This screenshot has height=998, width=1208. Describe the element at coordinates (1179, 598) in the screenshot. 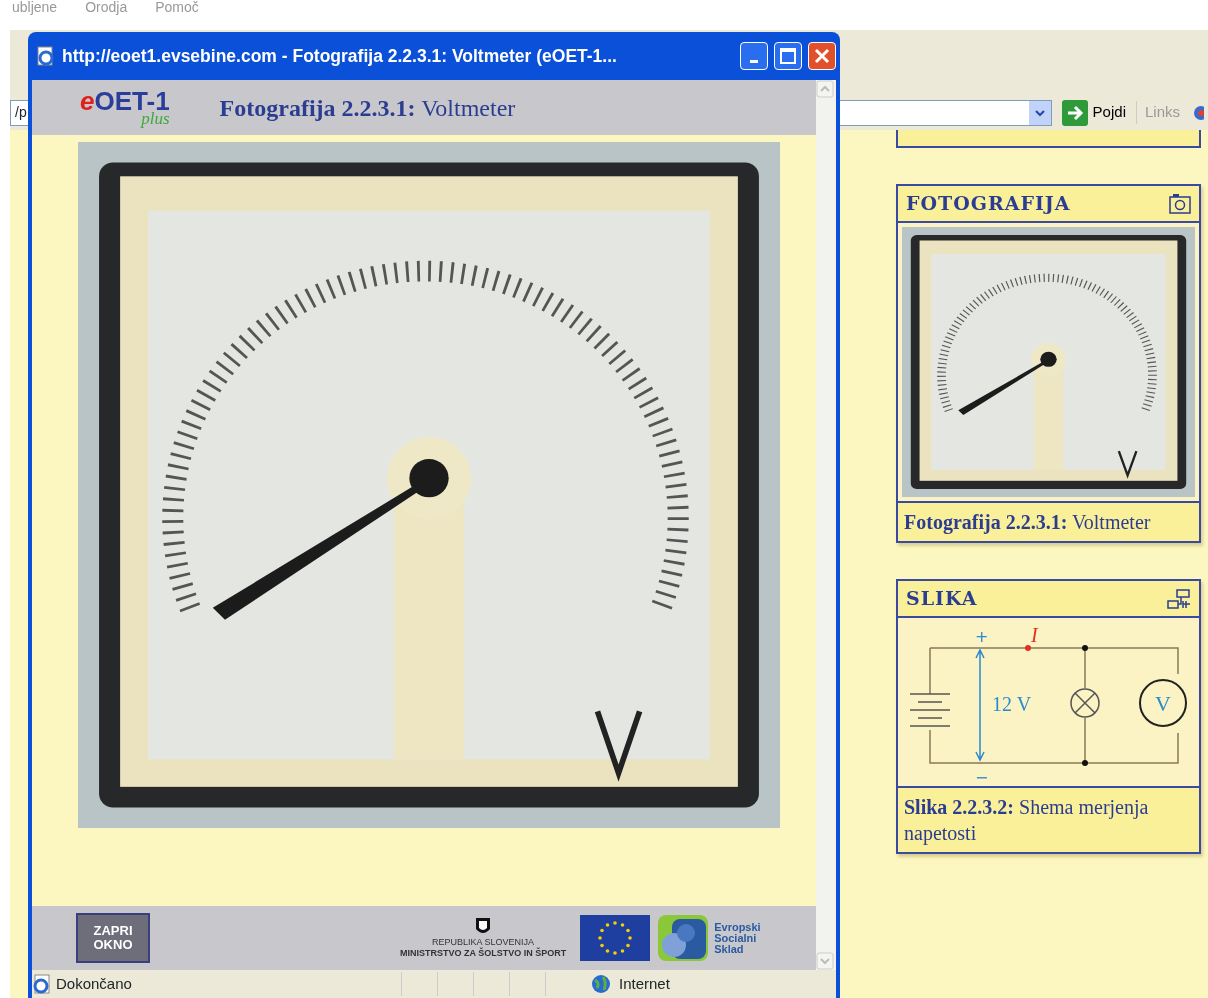

I see `diagram-icon` at that location.